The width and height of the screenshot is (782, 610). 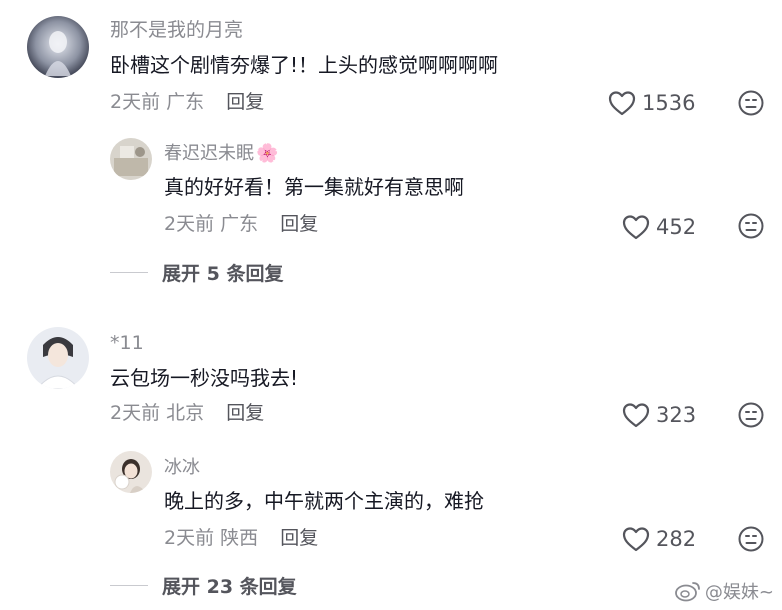 I want to click on comment-meta: 2天前 广东 回复, so click(x=187, y=102).